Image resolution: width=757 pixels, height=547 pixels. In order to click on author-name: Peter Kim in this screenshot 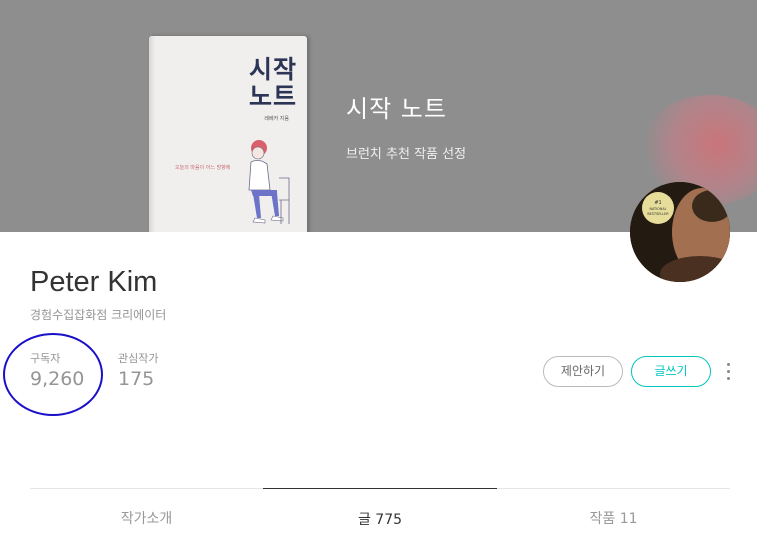, I will do `click(94, 282)`.